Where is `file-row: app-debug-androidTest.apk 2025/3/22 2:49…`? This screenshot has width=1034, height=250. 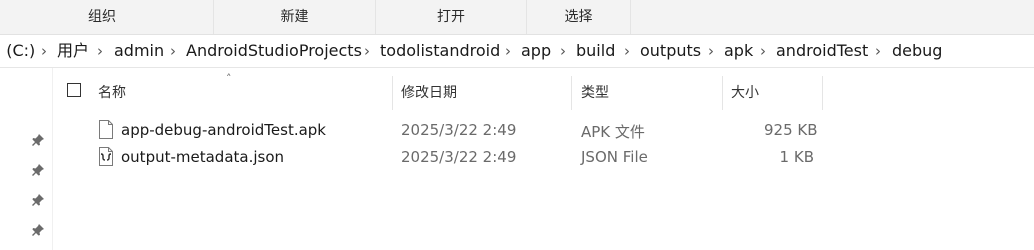
file-row: app-debug-androidTest.apk 2025/3/22 2:49… is located at coordinates (543, 130).